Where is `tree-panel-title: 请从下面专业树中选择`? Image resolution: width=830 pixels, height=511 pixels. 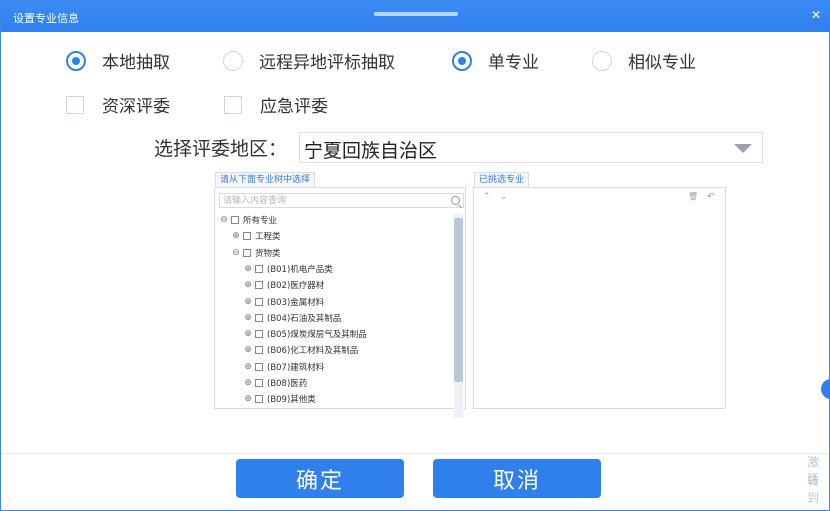 tree-panel-title: 请从下面专业树中选择 is located at coordinates (265, 179).